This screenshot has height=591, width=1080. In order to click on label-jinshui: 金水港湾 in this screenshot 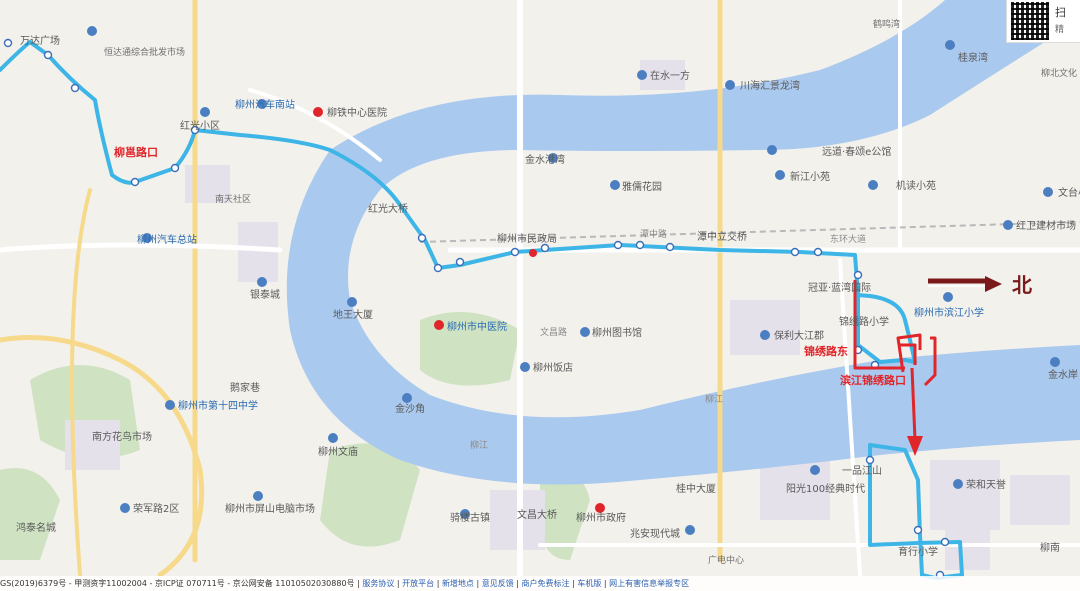, I will do `click(545, 159)`.